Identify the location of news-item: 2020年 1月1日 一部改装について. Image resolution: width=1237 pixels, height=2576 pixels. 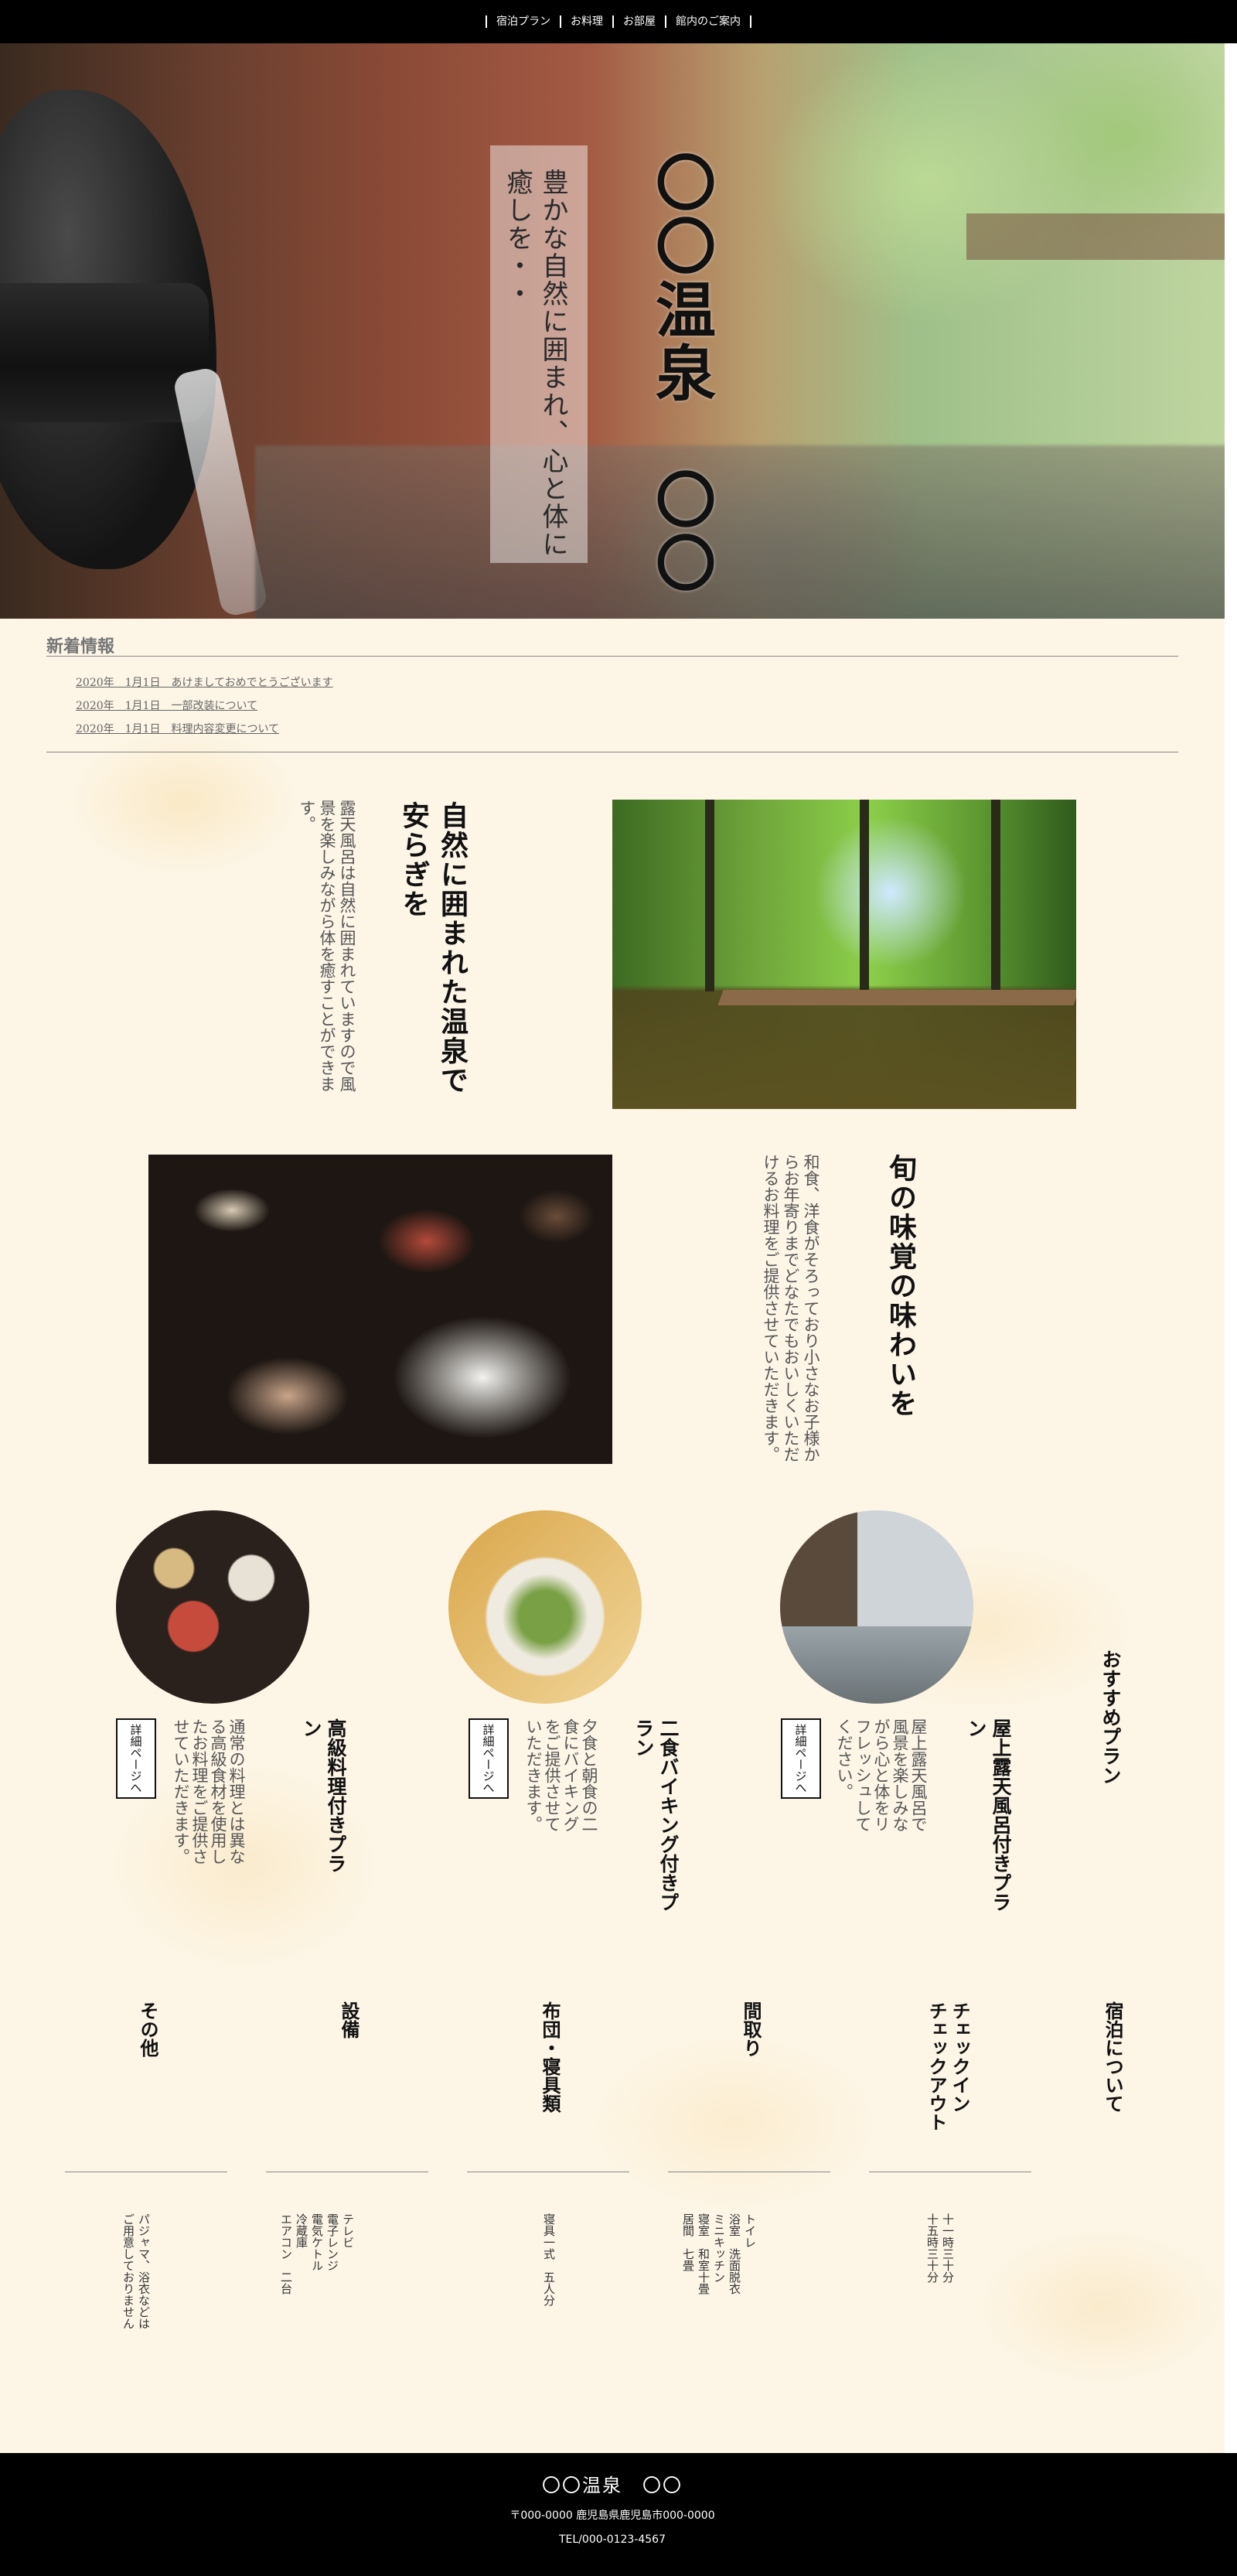
(204, 706).